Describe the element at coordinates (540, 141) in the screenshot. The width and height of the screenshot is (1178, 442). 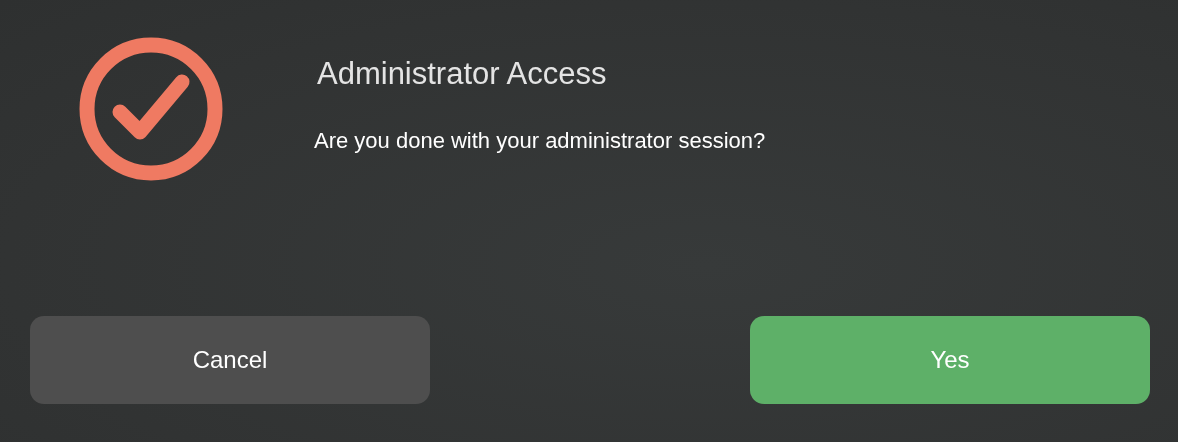
I see `dialog-message: Are you done with your administrator session?` at that location.